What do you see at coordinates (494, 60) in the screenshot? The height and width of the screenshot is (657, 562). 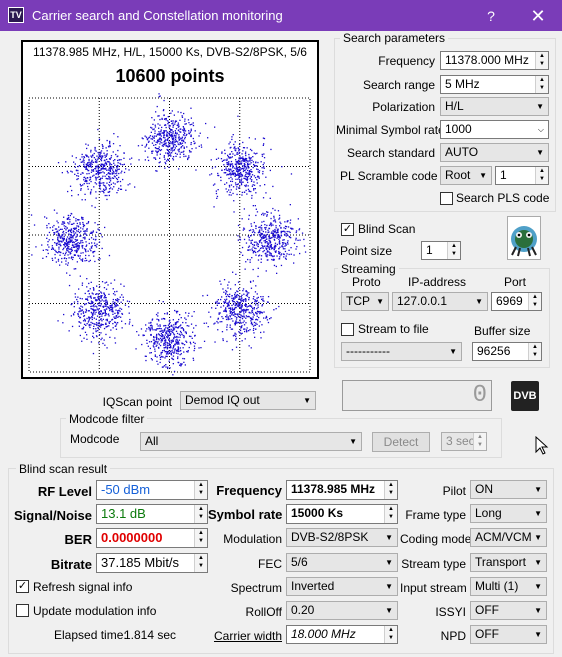 I see `frequency-input: 11378.000 MHz ▲ ▼` at bounding box center [494, 60].